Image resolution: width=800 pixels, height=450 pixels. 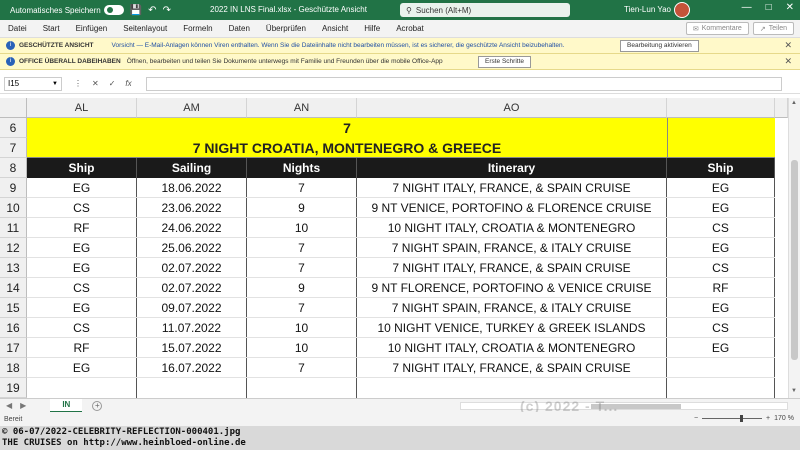 I want to click on row-header: 7, so click(x=13, y=148).